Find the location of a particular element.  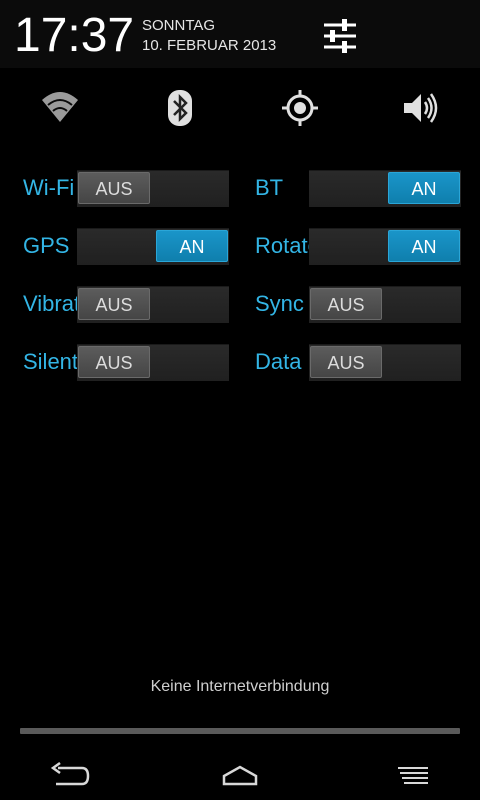

toggle-row-vibrate: Vibrate AUS is located at coordinates (120, 304).